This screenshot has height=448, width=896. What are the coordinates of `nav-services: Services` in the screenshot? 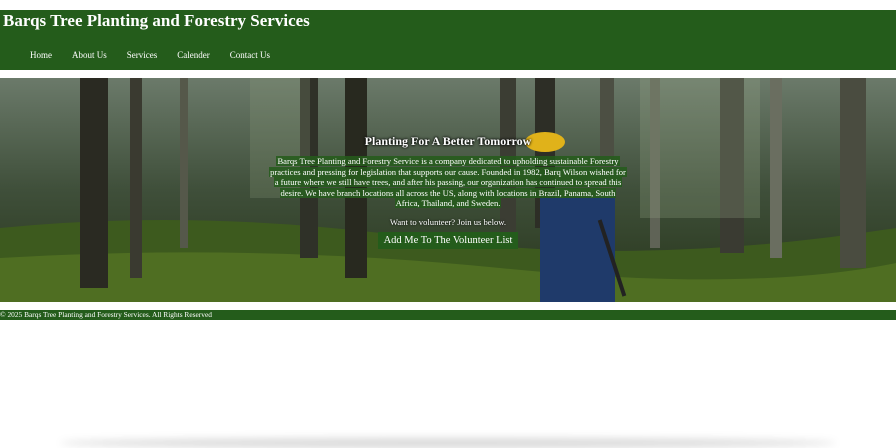 It's located at (142, 55).